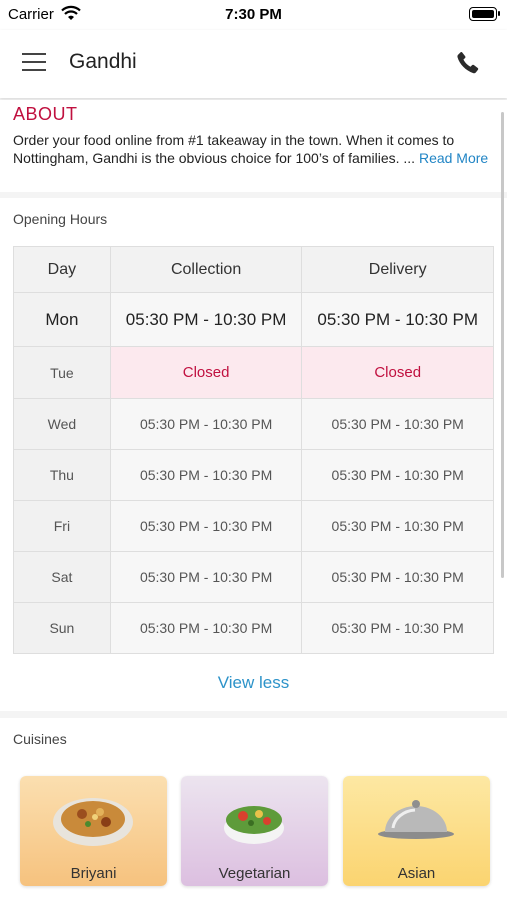 Image resolution: width=507 pixels, height=900 pixels. I want to click on hamburger-menu-icon, so click(35, 63).